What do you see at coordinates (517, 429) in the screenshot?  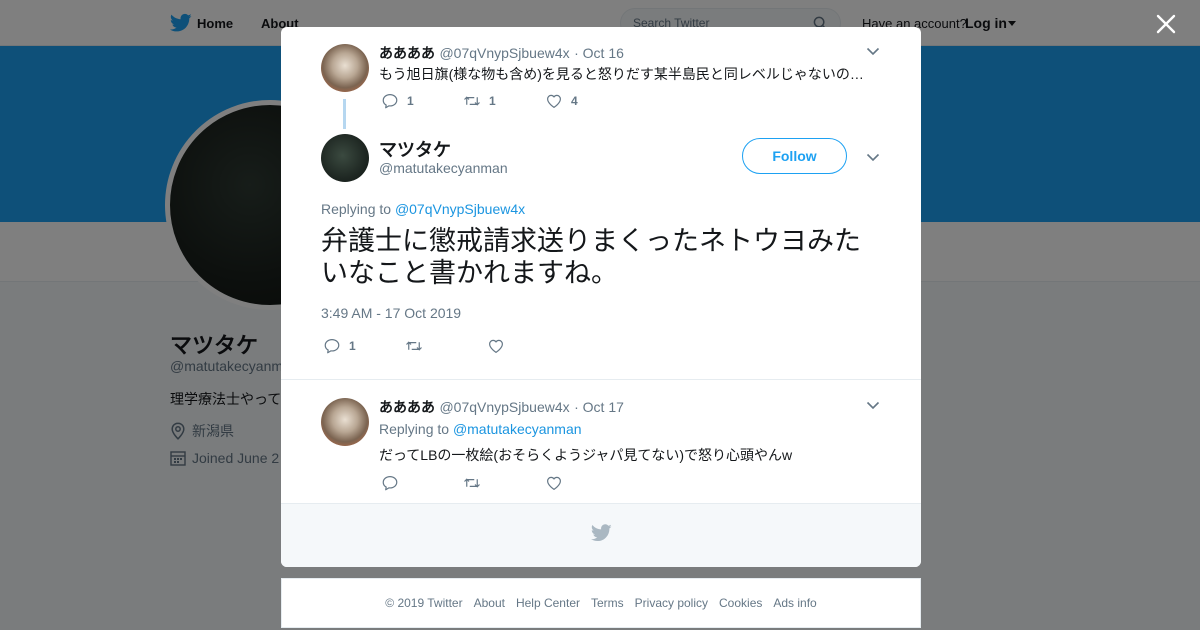 I see `replying-to-handle: @matutakecyanman` at bounding box center [517, 429].